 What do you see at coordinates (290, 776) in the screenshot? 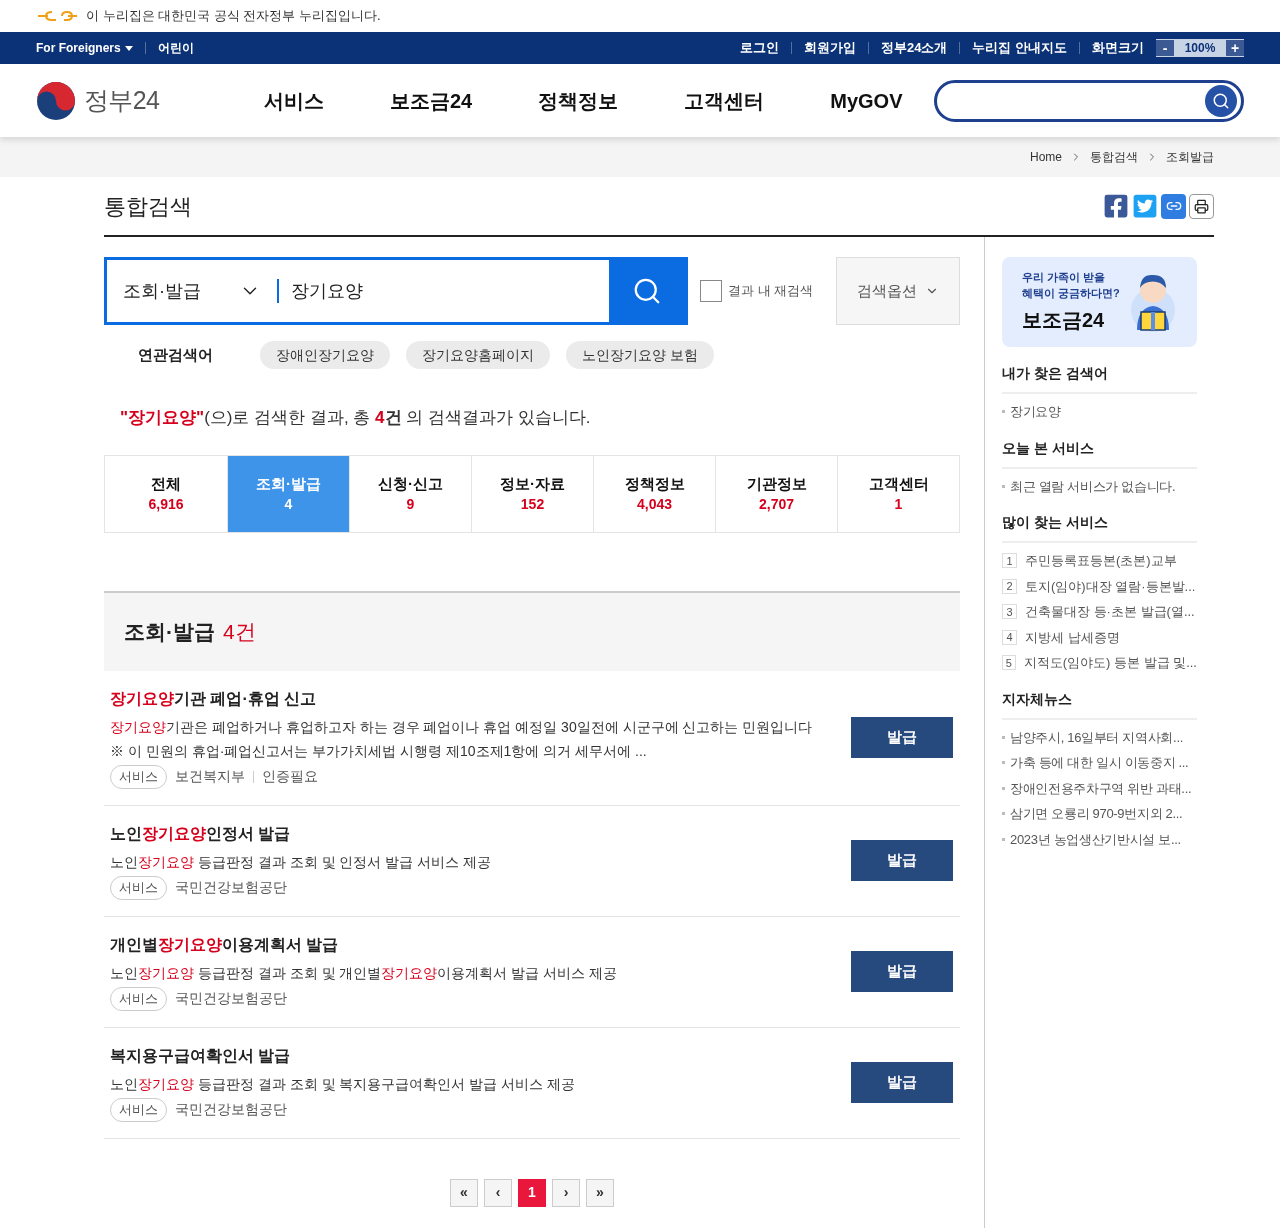
I see `result-meta: 인증필요` at bounding box center [290, 776].